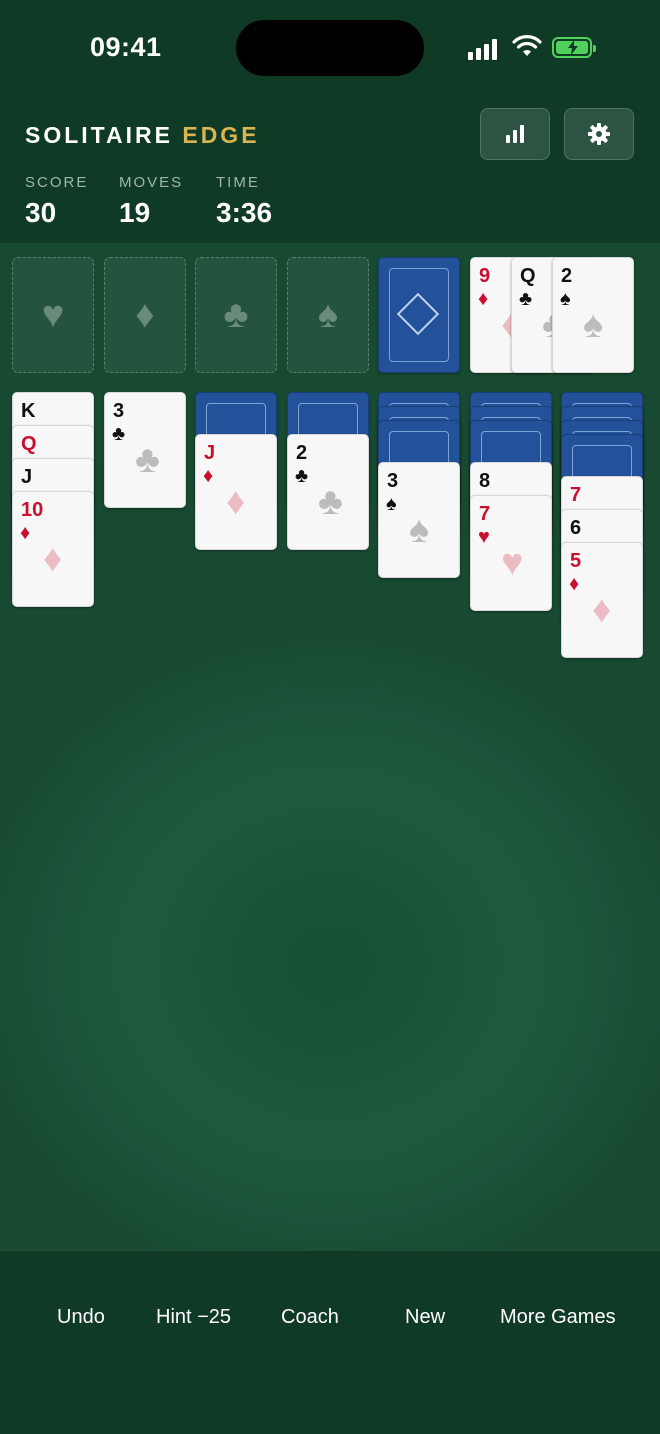 This screenshot has height=1434, width=660. I want to click on app-title-main: SOLITAIRE, so click(99, 135).